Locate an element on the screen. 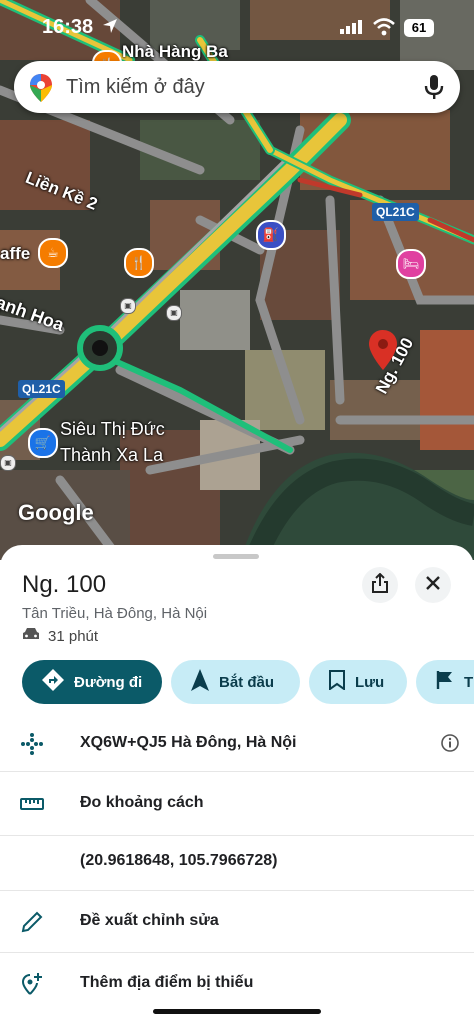  microphone-icon is located at coordinates (434, 89).